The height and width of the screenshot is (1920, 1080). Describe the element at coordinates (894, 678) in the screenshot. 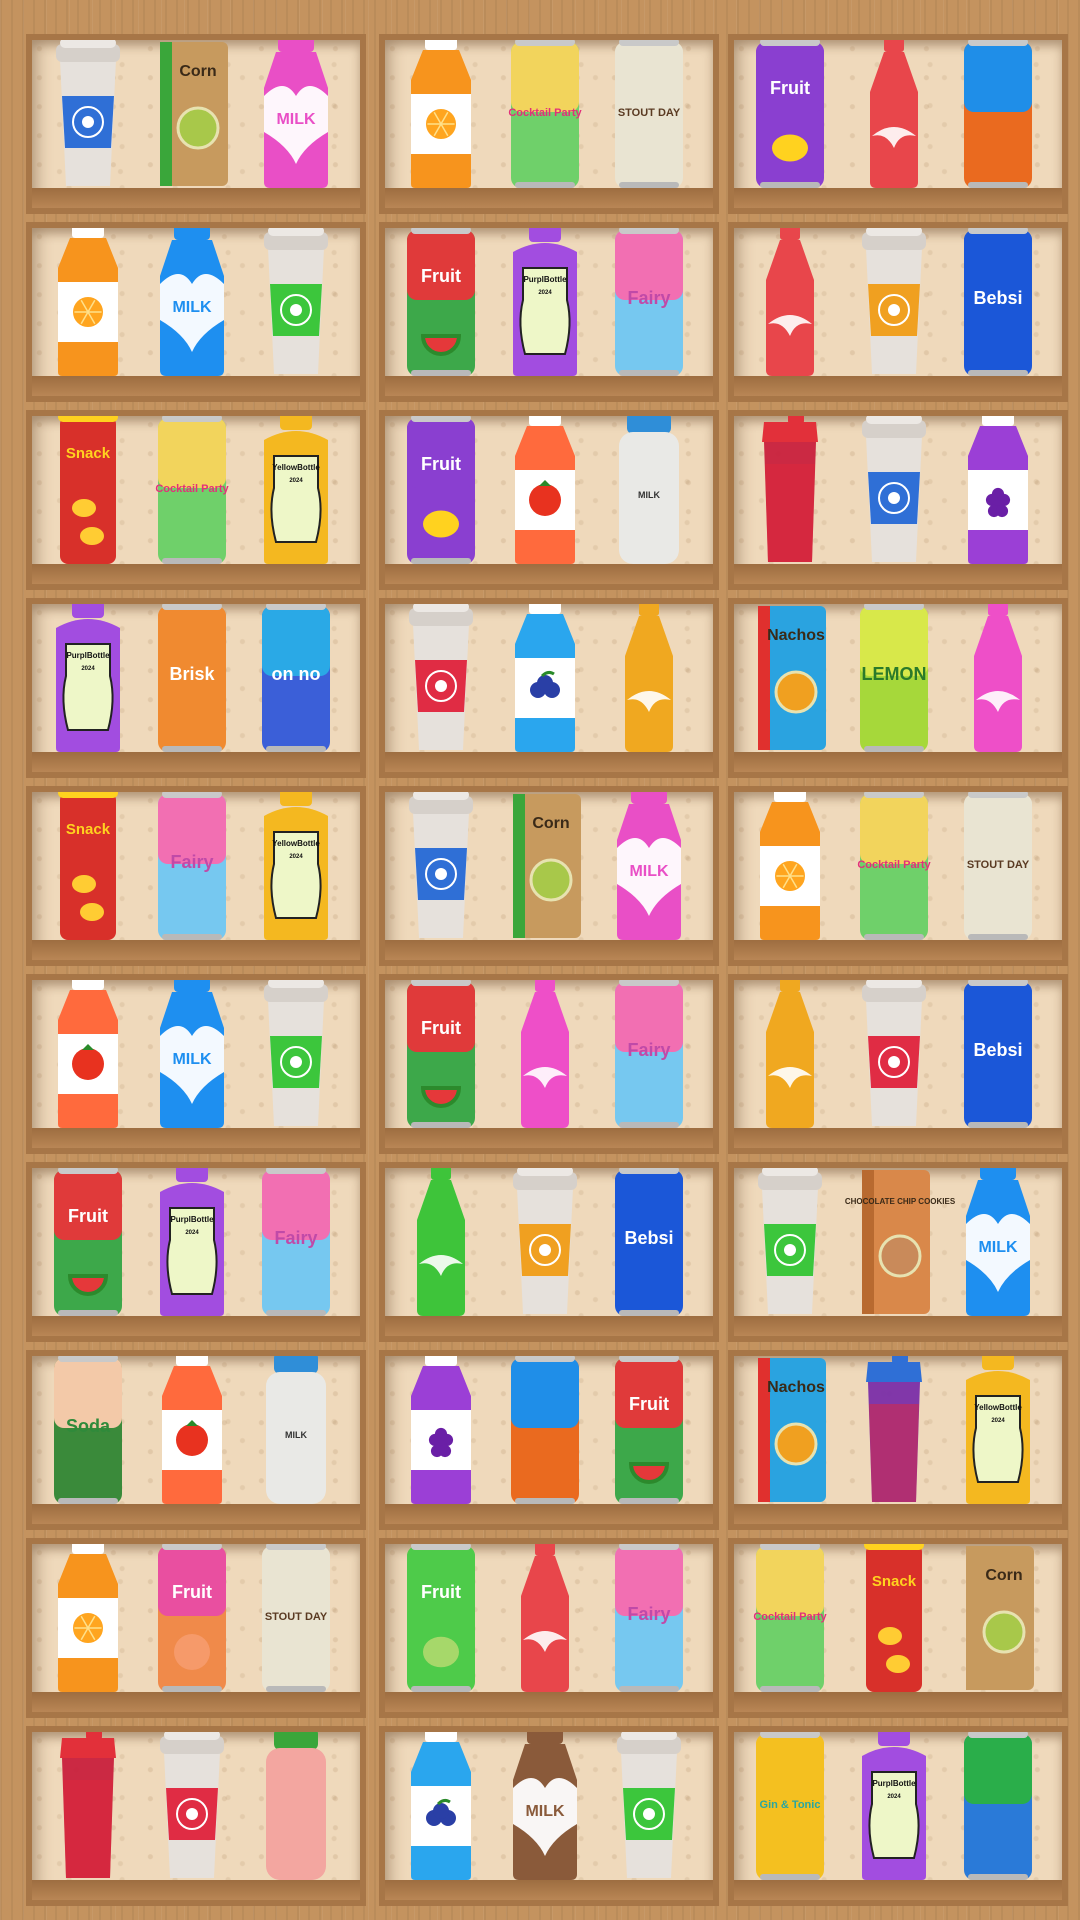

I see `product-can: LEMON` at that location.